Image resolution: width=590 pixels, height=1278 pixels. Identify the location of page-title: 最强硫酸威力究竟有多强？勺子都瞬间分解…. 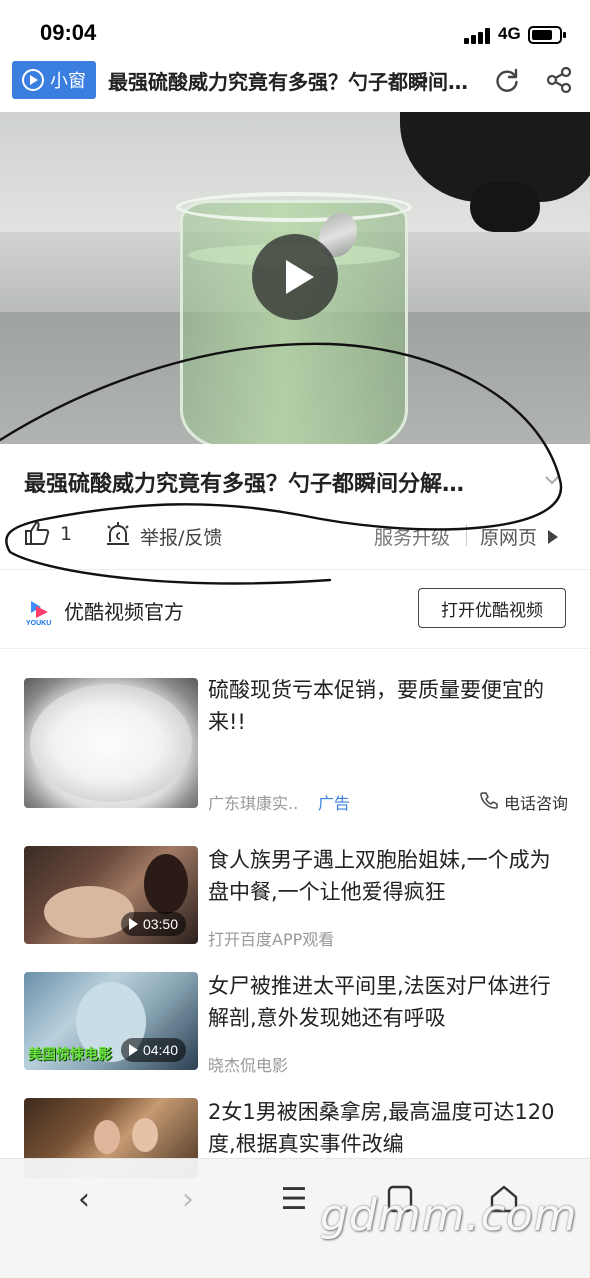
(292, 82).